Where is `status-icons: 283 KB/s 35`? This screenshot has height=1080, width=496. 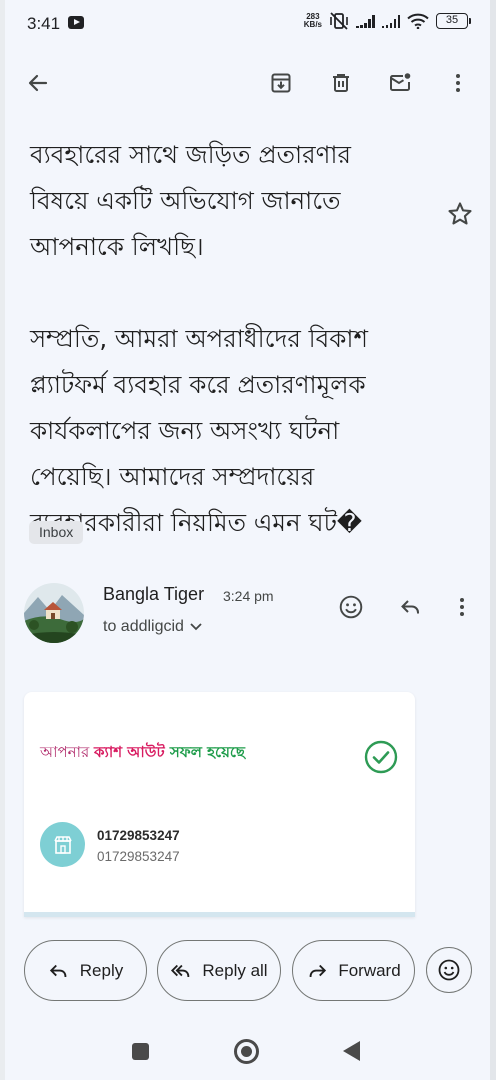 status-icons: 283 KB/s 35 is located at coordinates (387, 21).